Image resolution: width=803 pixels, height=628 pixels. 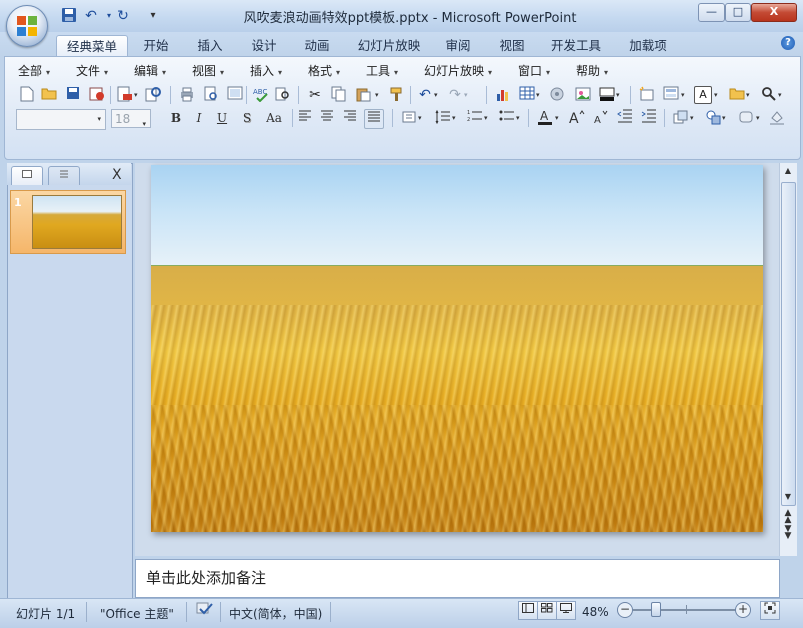 What do you see at coordinates (557, 95) in the screenshot?
I see `clip-art-icon` at bounding box center [557, 95].